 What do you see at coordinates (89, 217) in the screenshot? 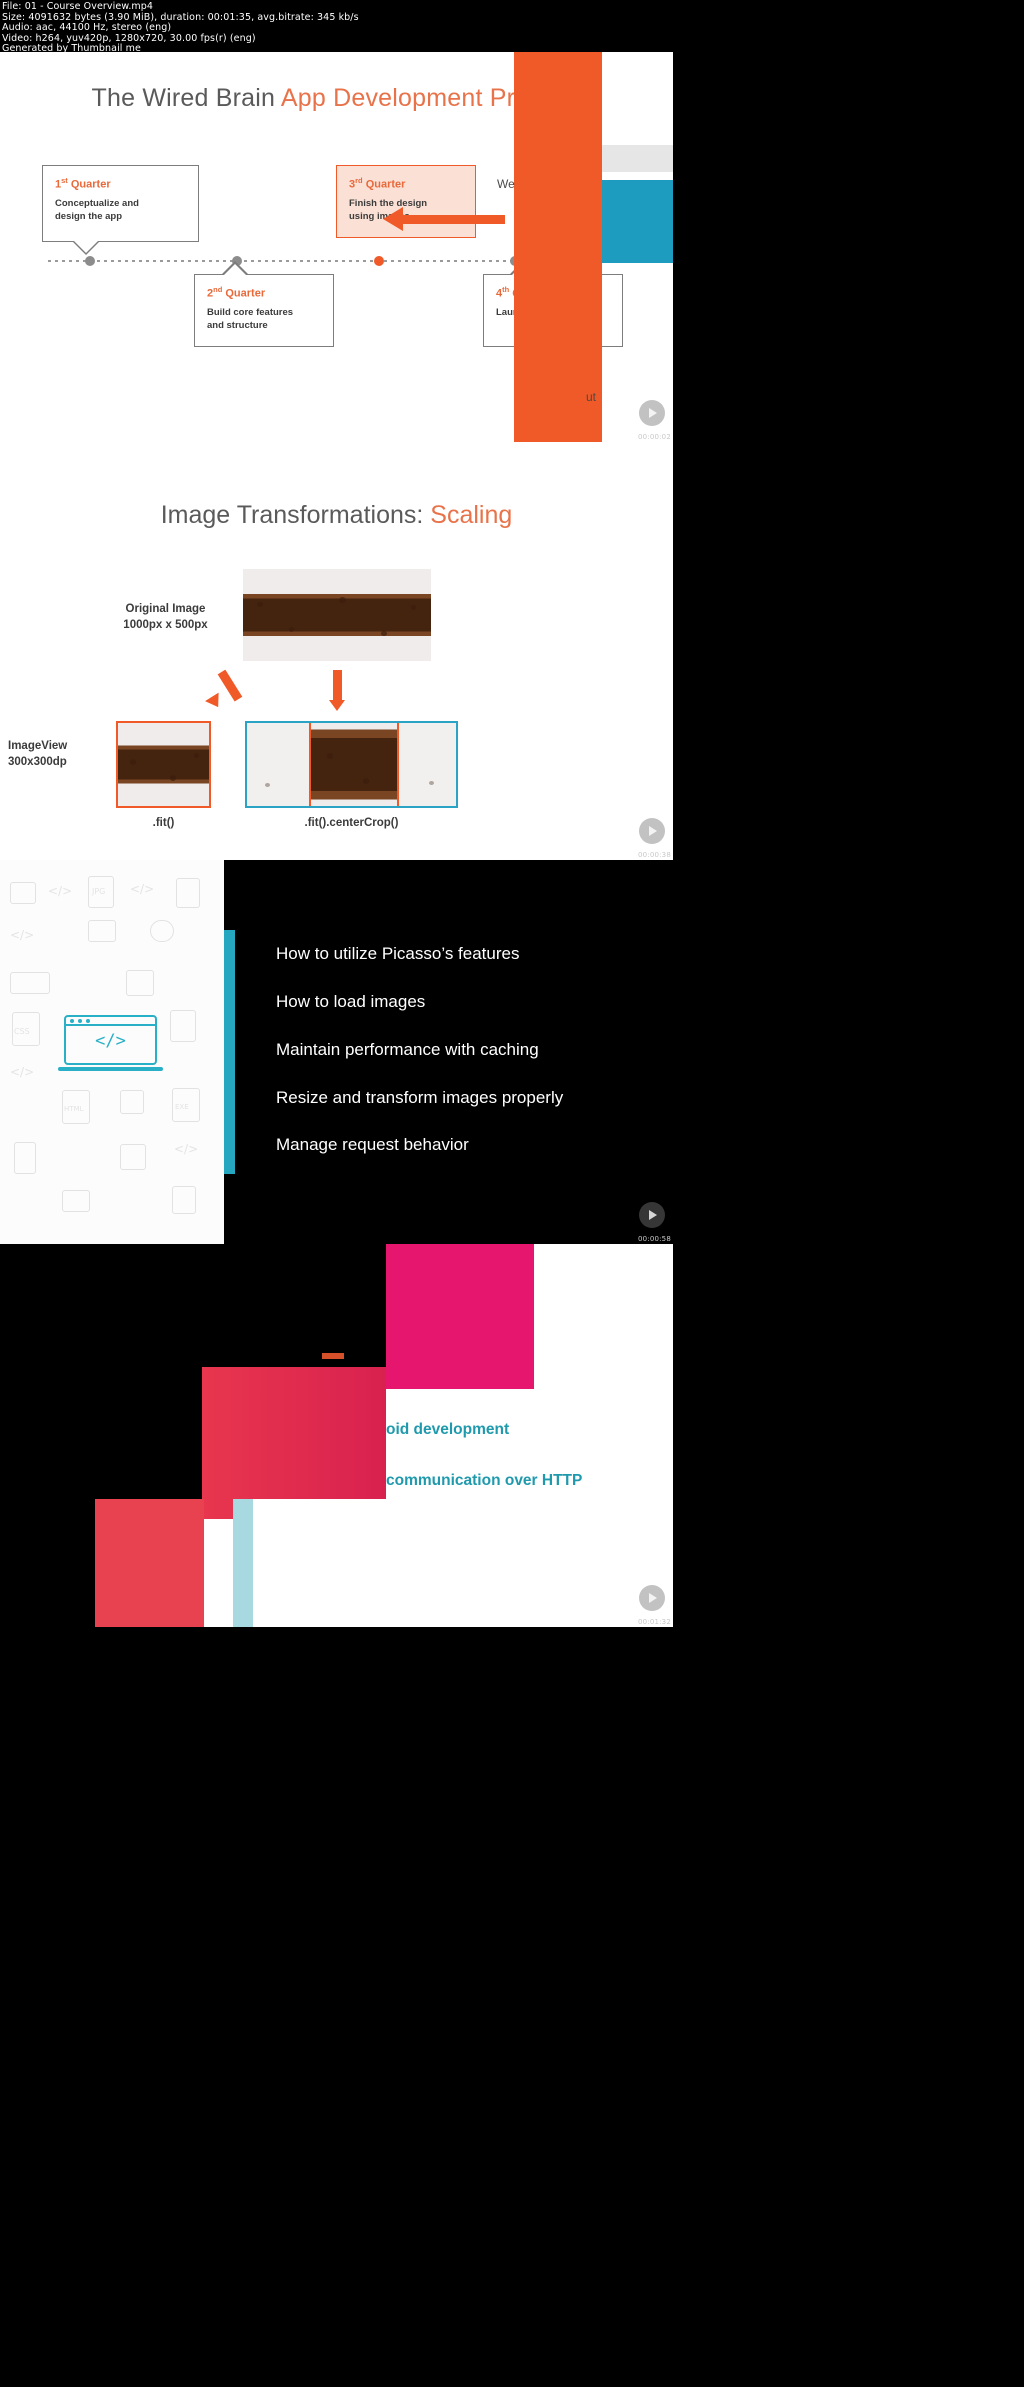
I see `quarter-1-body-line2: design the app` at bounding box center [89, 217].